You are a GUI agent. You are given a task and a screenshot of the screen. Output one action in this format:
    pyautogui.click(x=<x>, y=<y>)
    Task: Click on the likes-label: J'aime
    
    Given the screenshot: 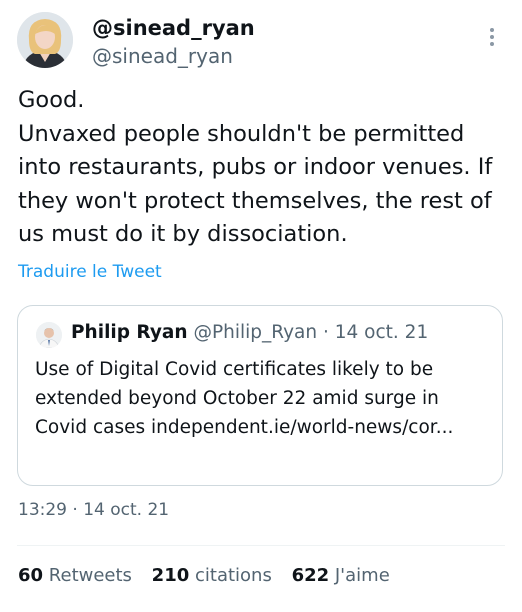 What is the action you would take?
    pyautogui.click(x=362, y=575)
    